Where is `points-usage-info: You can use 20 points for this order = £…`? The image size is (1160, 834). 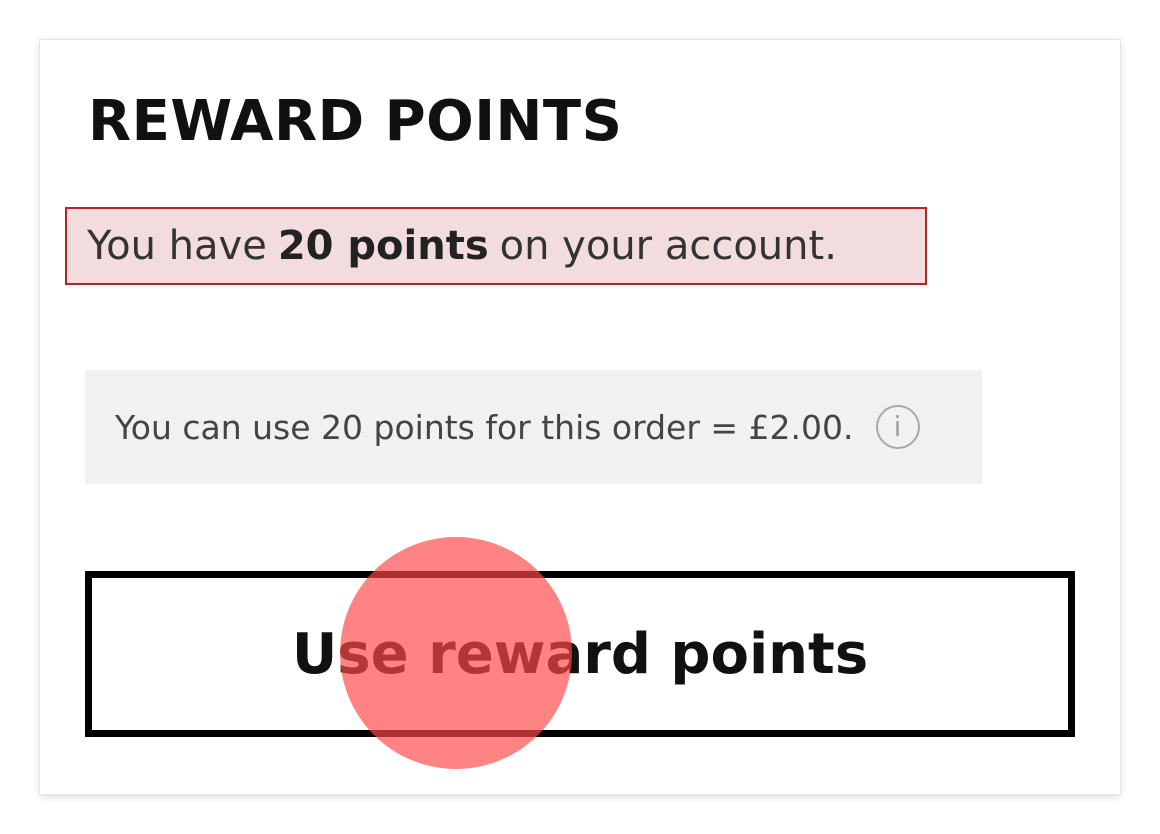
points-usage-info: You can use 20 points for this order = £… is located at coordinates (533, 427).